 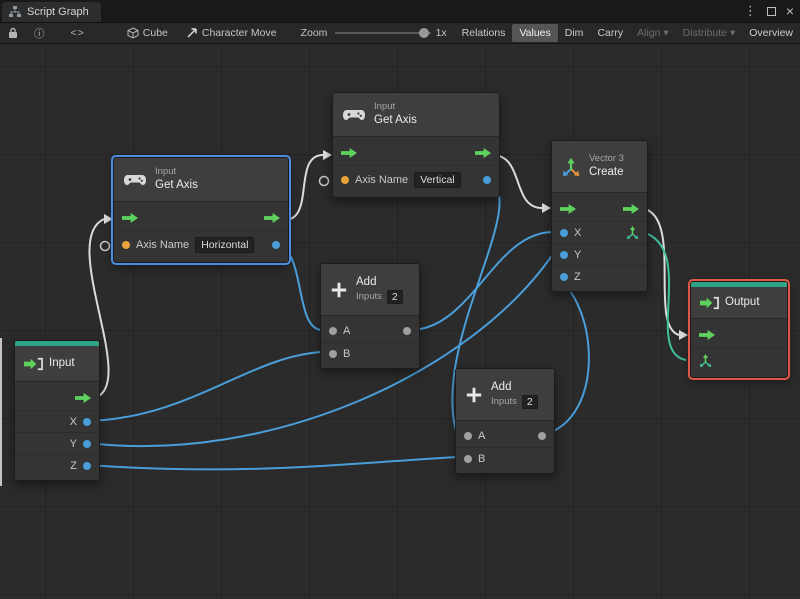 What do you see at coordinates (73, 443) in the screenshot?
I see `port-label: Y` at bounding box center [73, 443].